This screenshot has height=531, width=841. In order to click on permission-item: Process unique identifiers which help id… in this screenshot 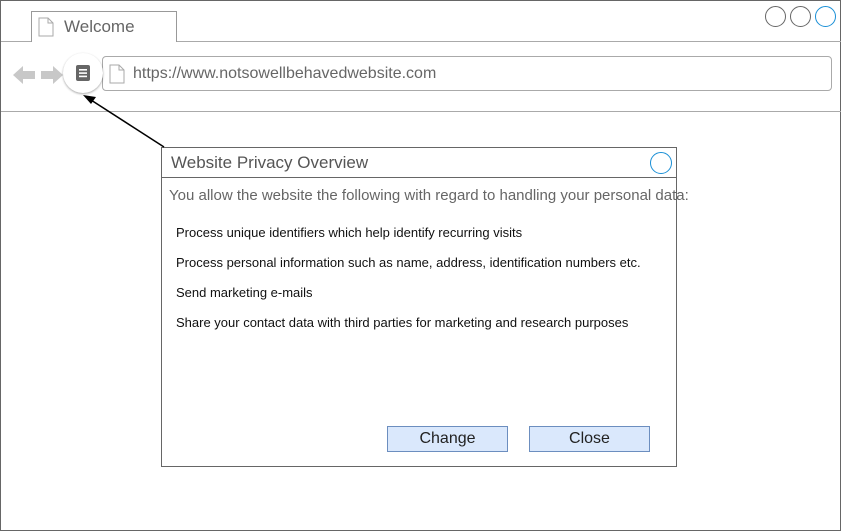, I will do `click(349, 232)`.